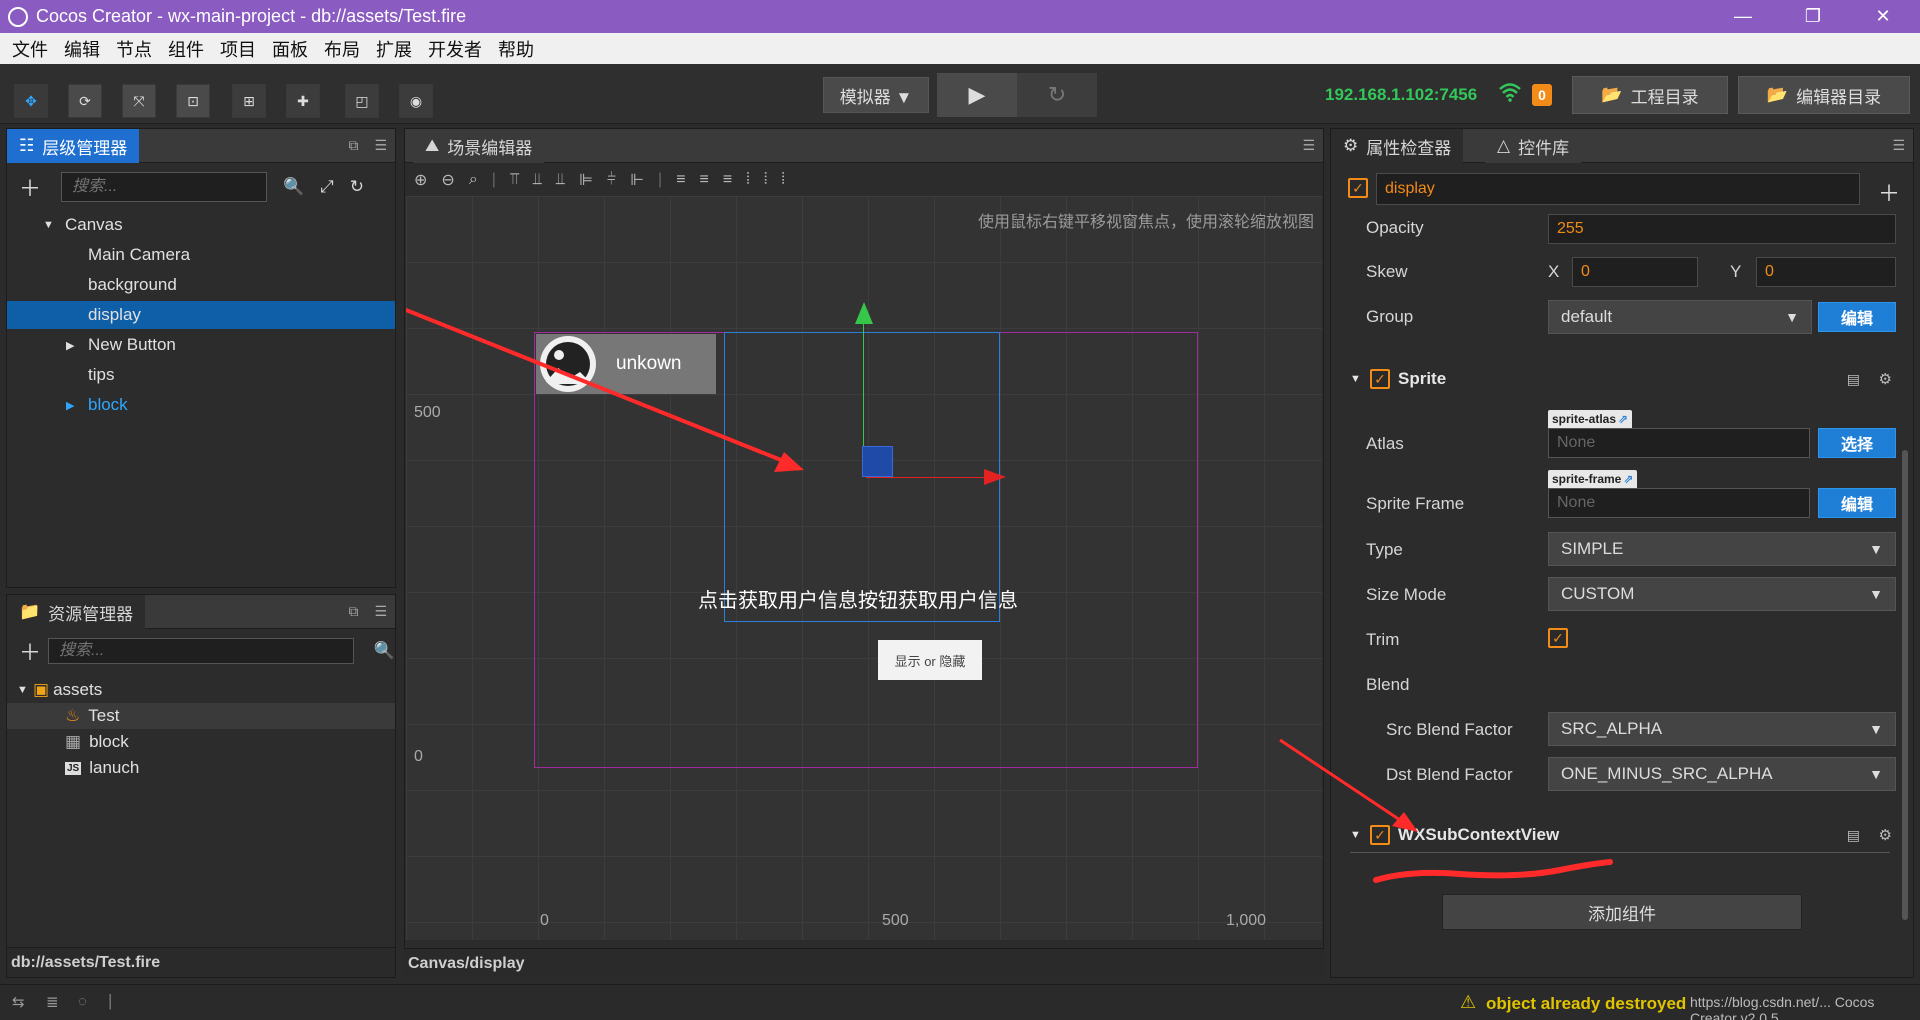 The image size is (1920, 1020). I want to click on distribute-right-icon: ⦙, so click(783, 180).